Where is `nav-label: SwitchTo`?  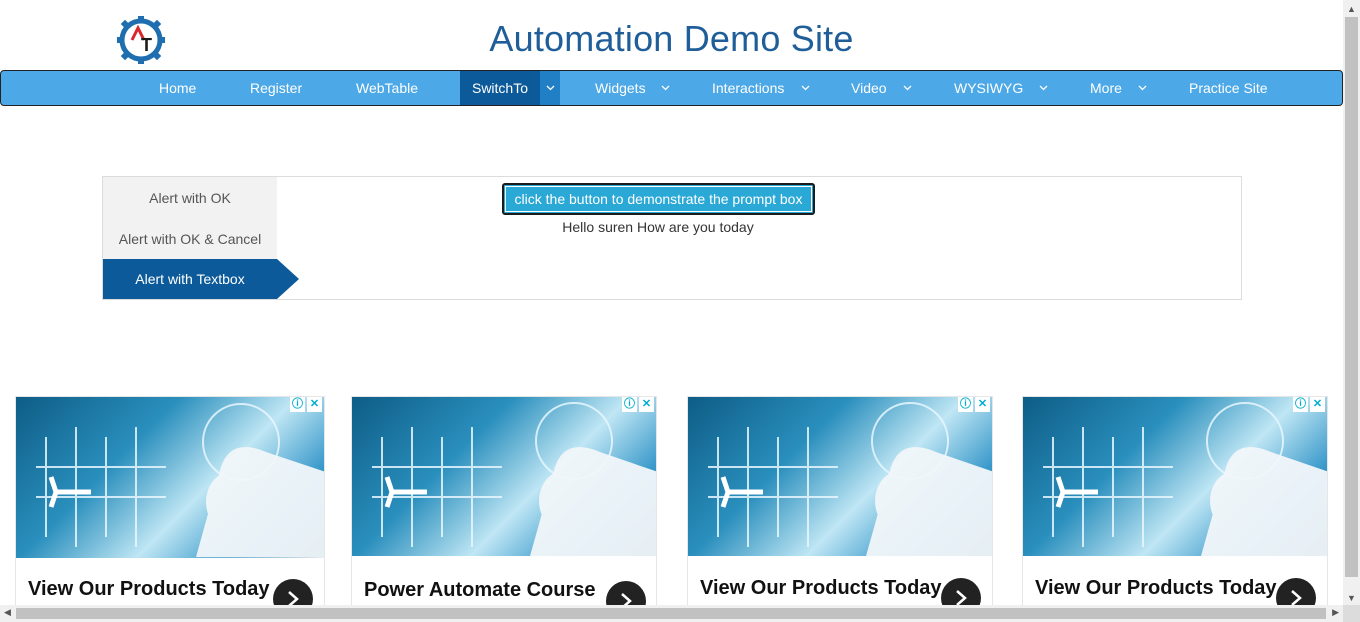 nav-label: SwitchTo is located at coordinates (500, 88).